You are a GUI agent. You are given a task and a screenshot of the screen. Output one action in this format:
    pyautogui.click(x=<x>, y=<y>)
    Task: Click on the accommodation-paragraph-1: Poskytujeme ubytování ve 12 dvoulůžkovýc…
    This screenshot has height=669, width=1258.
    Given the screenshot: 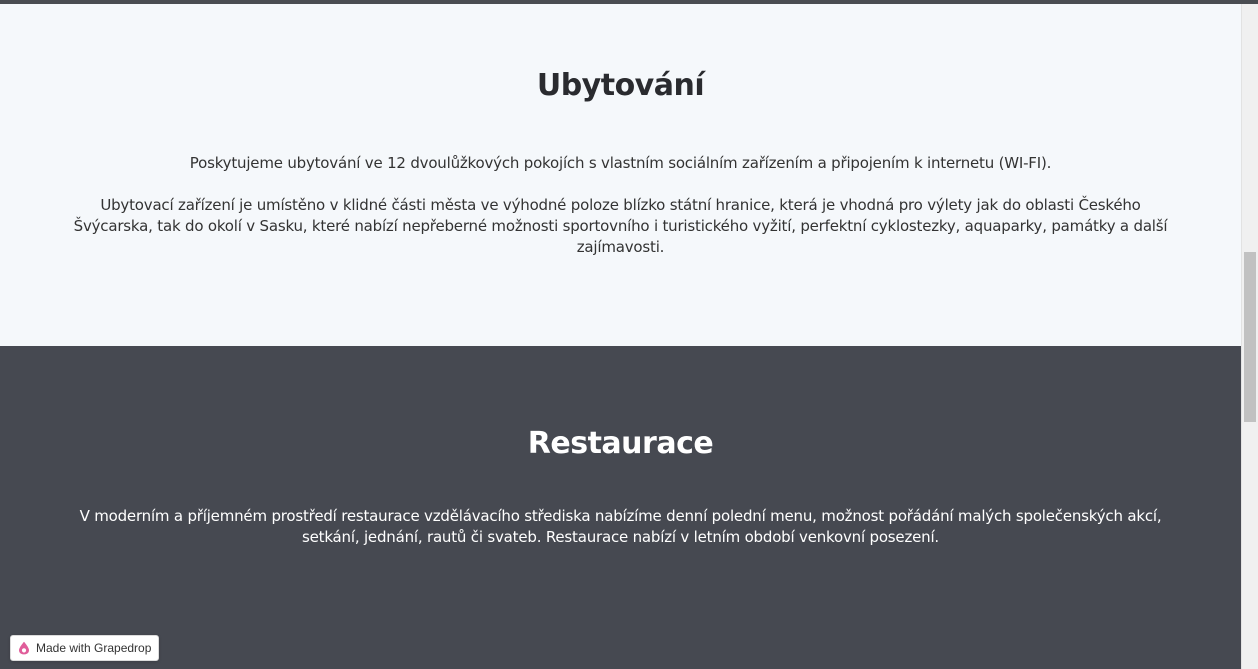 What is the action you would take?
    pyautogui.click(x=620, y=163)
    